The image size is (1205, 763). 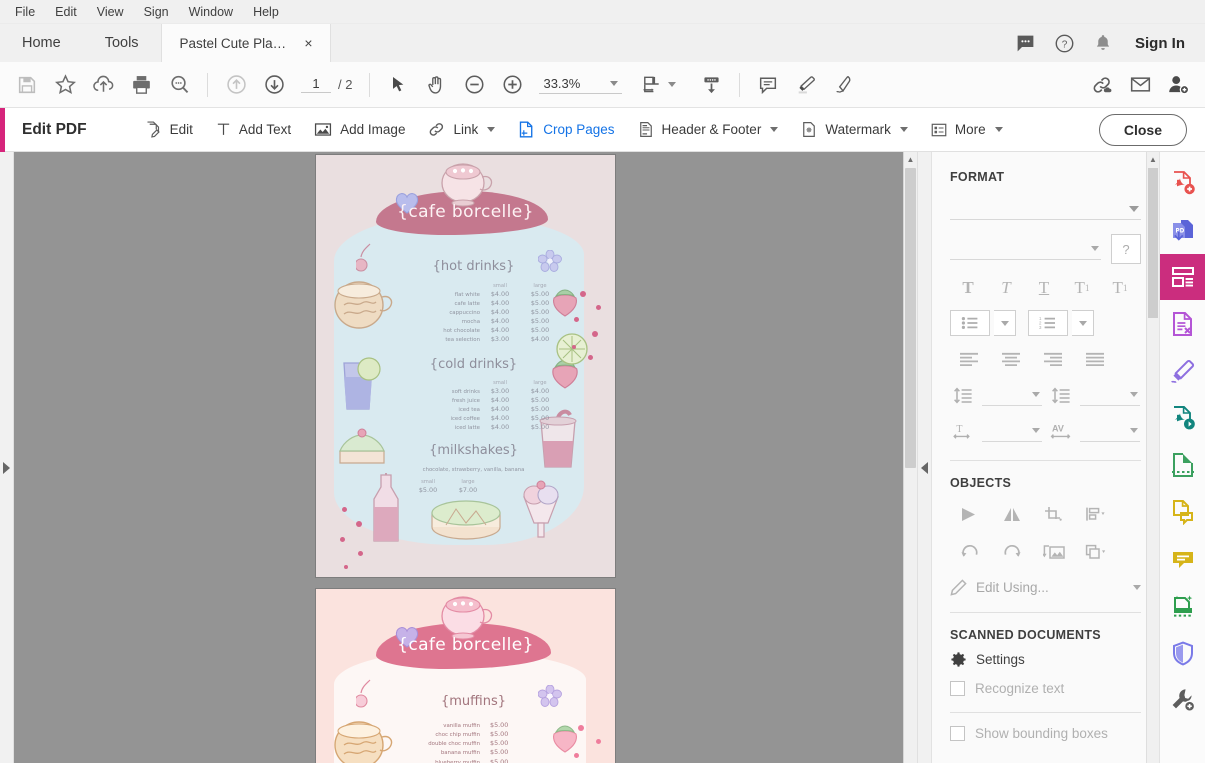 I want to click on crop-icon, so click(x=1054, y=514).